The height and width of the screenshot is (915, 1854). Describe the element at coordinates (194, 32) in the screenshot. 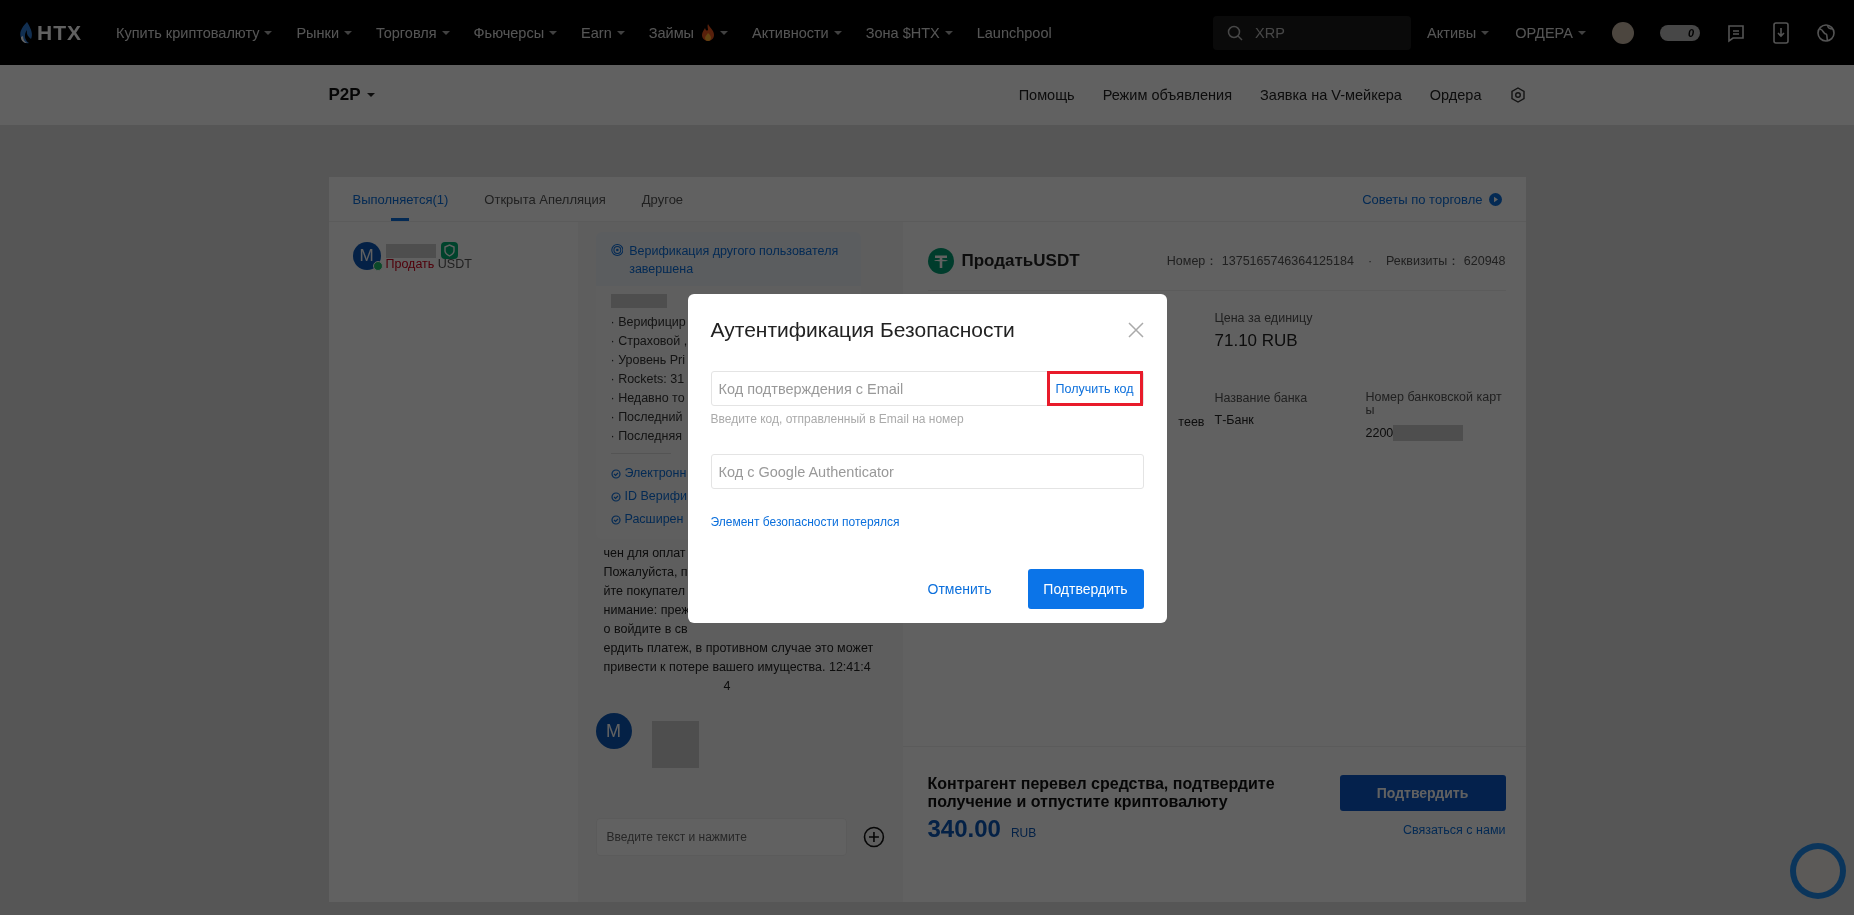

I see `nav-menu-item: Купить криптовалюту` at that location.